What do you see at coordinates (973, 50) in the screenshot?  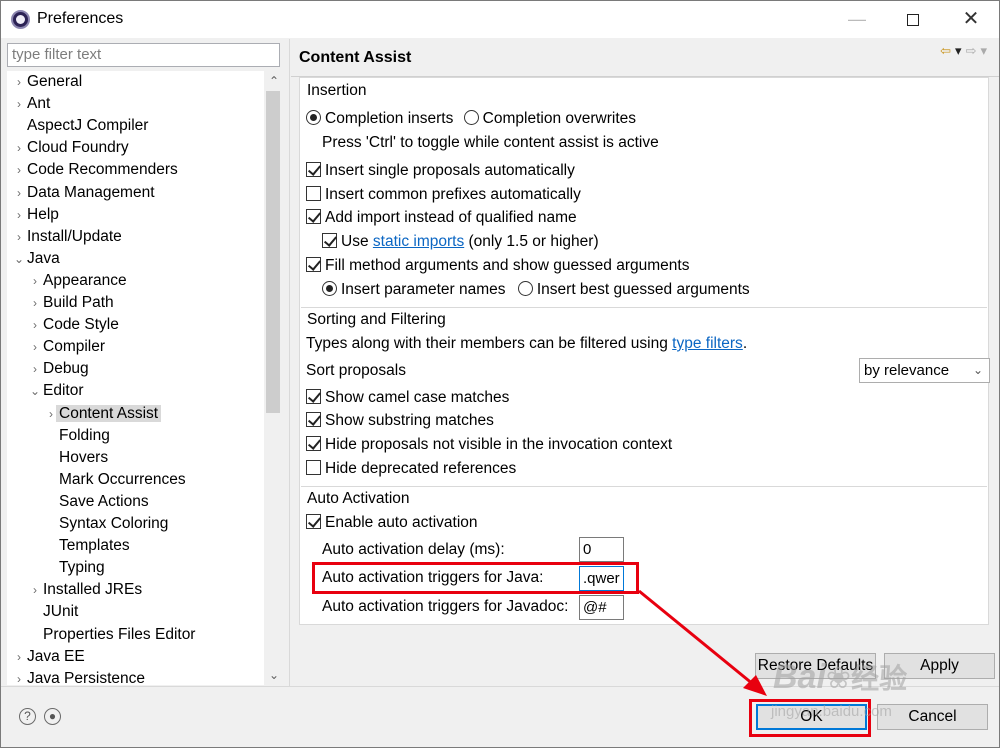 I see `forward-arrow-icon: ⇨` at bounding box center [973, 50].